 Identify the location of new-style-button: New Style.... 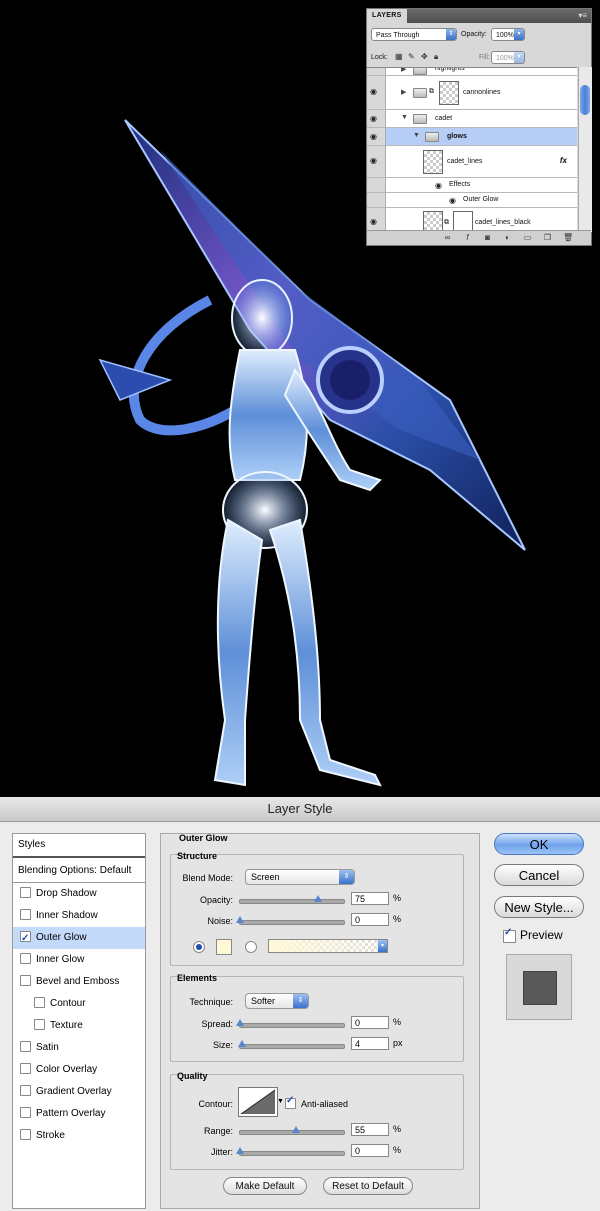
(539, 907).